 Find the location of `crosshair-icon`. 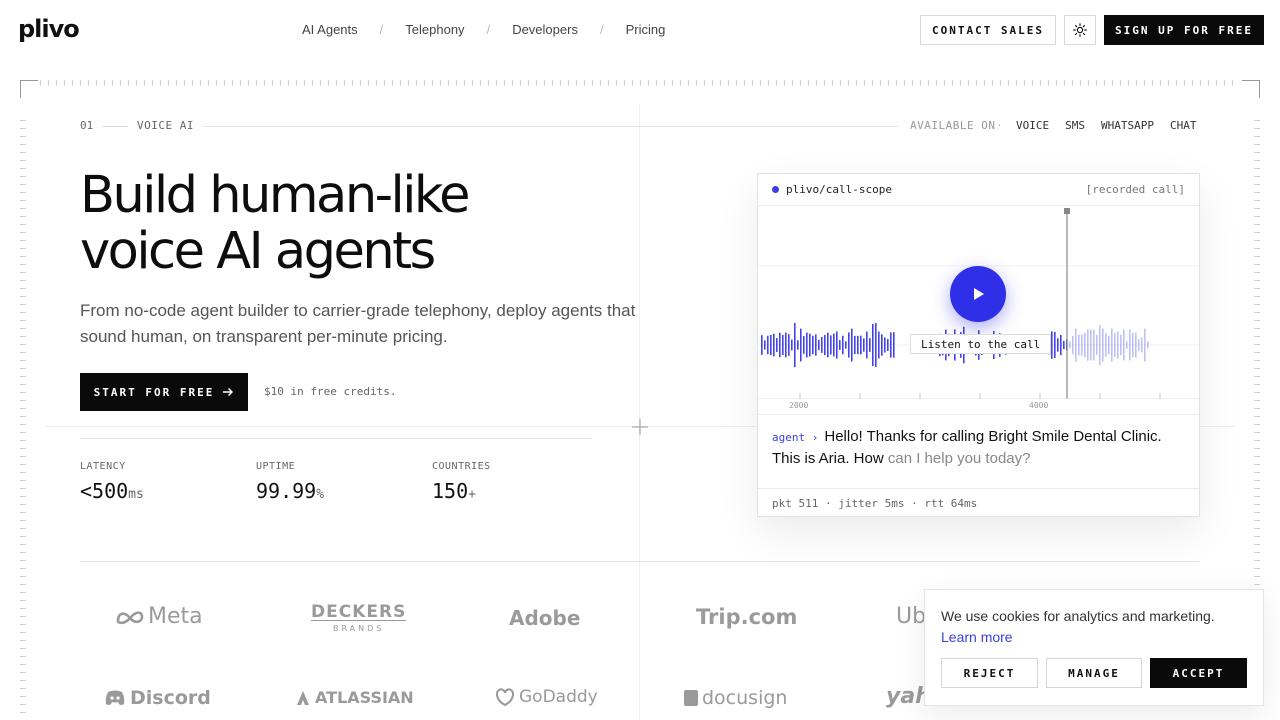

crosshair-icon is located at coordinates (640, 427).